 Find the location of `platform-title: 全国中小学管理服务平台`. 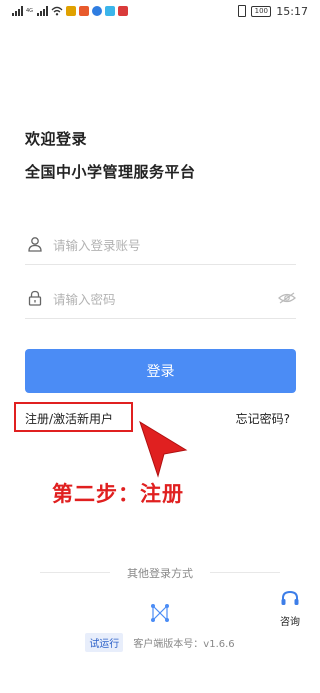

platform-title: 全国中小学管理服务平台 is located at coordinates (110, 172).